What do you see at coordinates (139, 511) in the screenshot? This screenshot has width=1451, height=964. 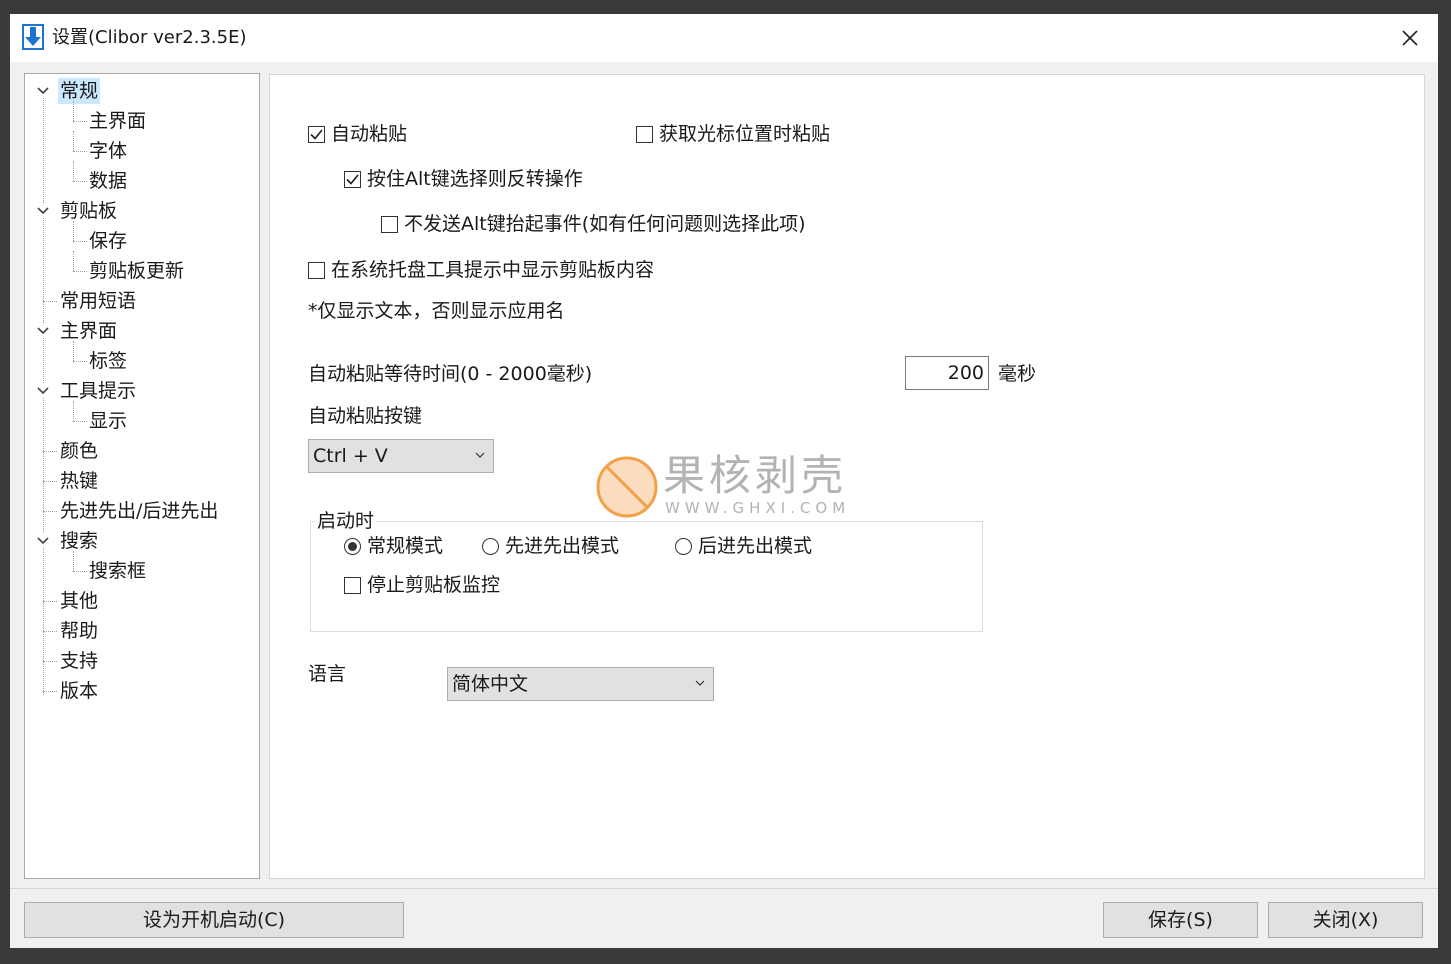 I see `nav-item: 先进先出/后进先出` at bounding box center [139, 511].